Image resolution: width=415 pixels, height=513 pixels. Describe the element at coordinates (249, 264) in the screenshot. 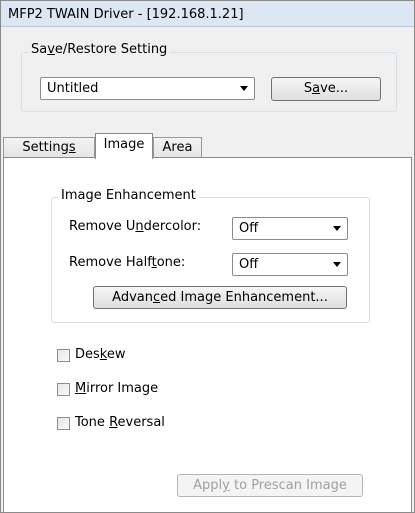

I see `remove-halftone-value: Off` at that location.